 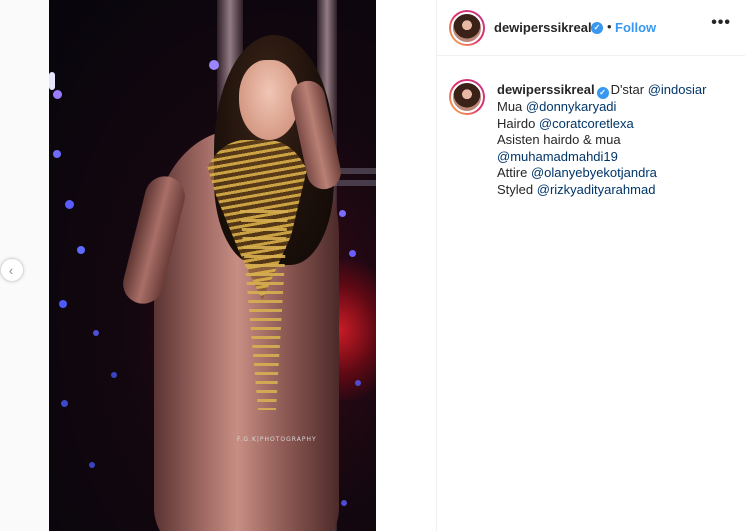 I want to click on photo-watermark: F.G.K|PHOTOGRAPHY, so click(x=277, y=439).